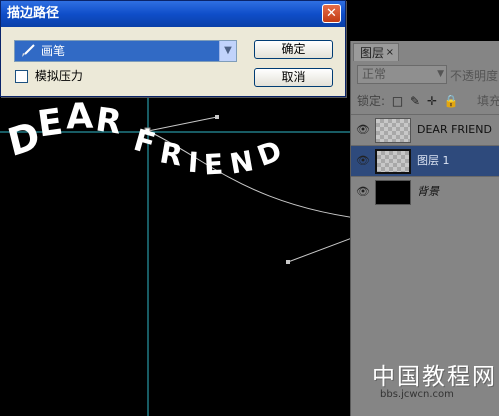 The image size is (499, 416). Describe the element at coordinates (432, 101) in the screenshot. I see `lock-position-icon: ✛` at that location.